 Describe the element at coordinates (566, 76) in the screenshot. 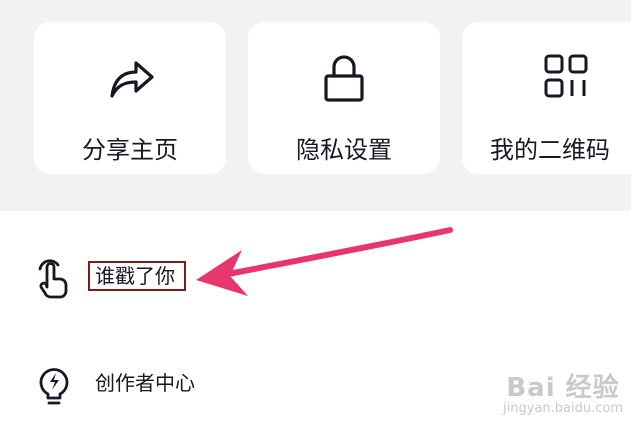

I see `qr-code-icon` at that location.